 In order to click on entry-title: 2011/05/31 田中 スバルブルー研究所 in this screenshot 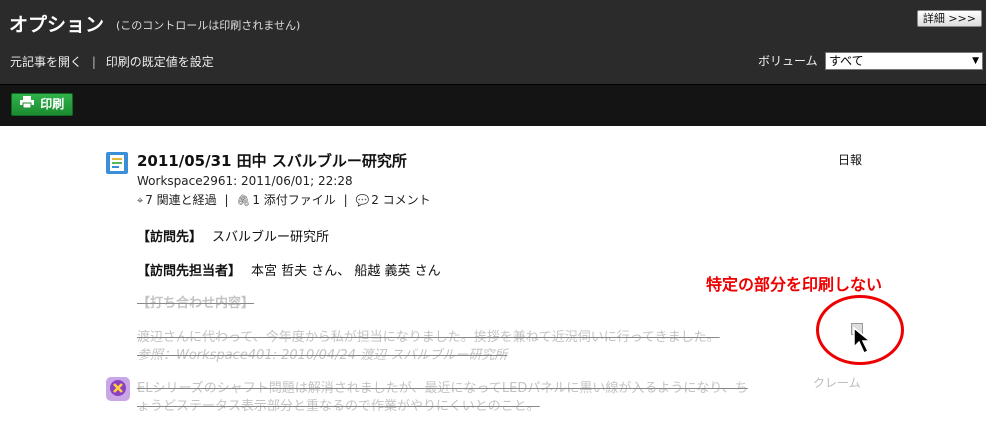, I will do `click(272, 160)`.